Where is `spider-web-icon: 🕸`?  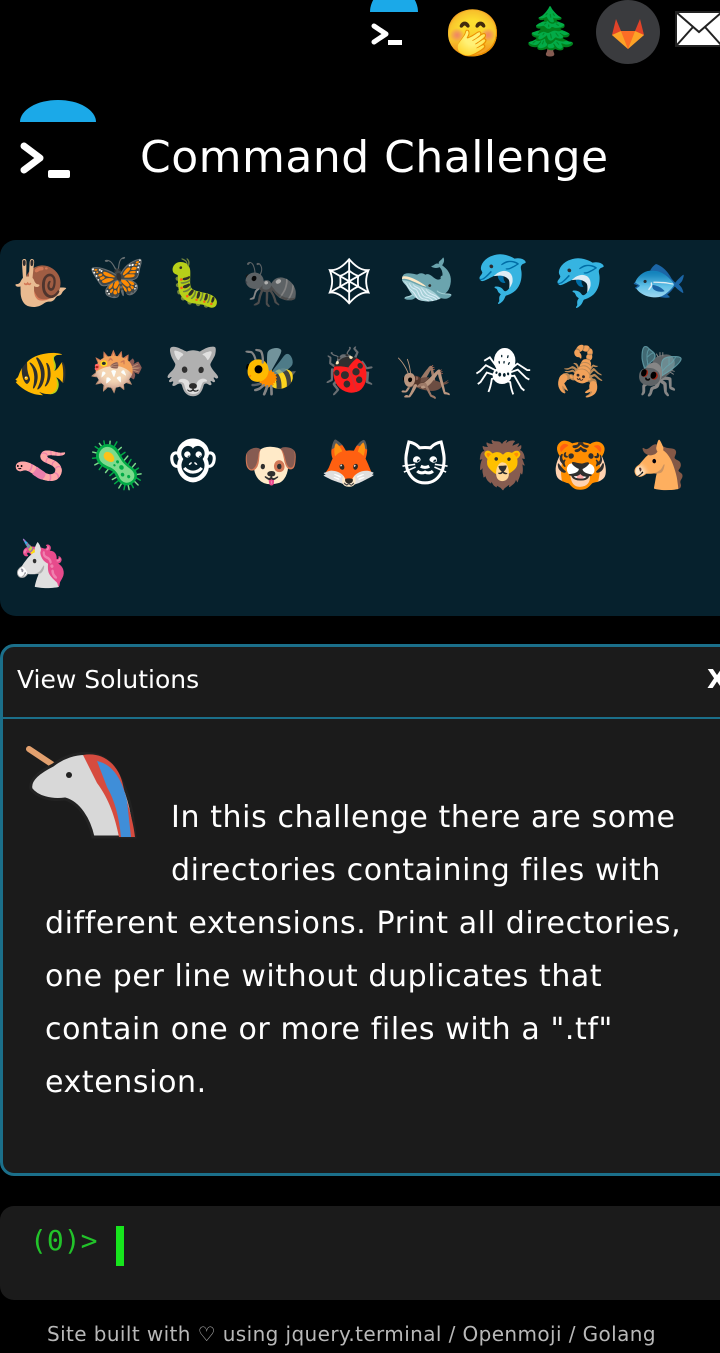
spider-web-icon: 🕸 is located at coordinates (349, 281).